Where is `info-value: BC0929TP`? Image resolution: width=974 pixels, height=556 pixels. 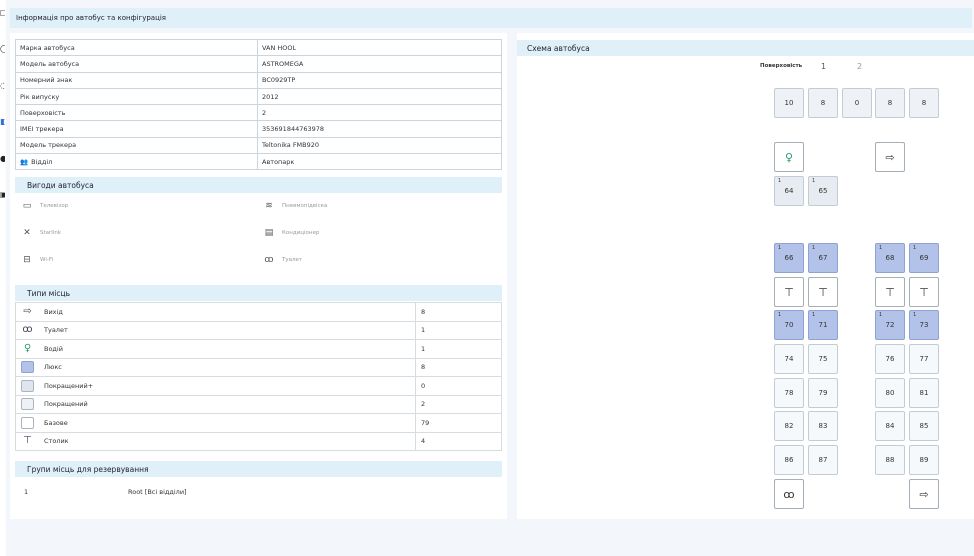
info-value: BC0929TP is located at coordinates (379, 80).